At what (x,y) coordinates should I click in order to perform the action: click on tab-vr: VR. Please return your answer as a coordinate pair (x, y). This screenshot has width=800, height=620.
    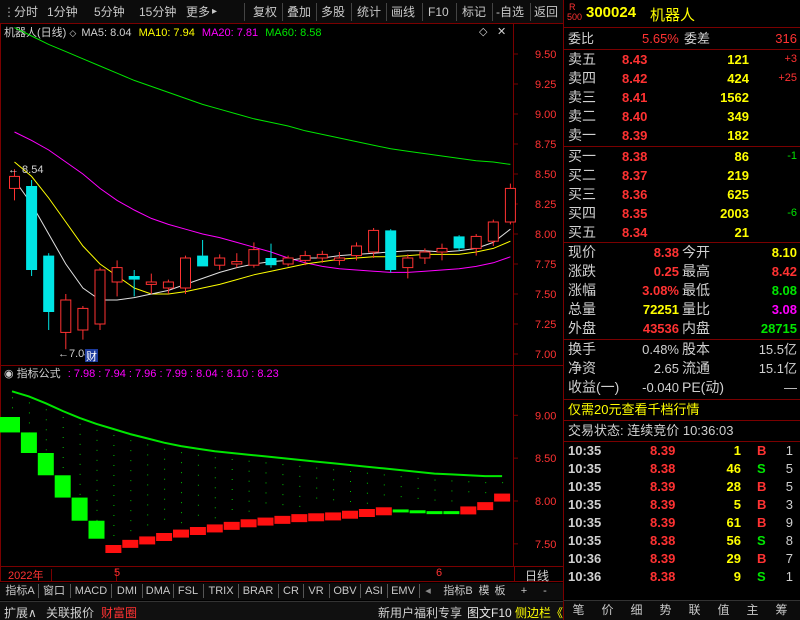
    Looking at the image, I should click on (316, 591).